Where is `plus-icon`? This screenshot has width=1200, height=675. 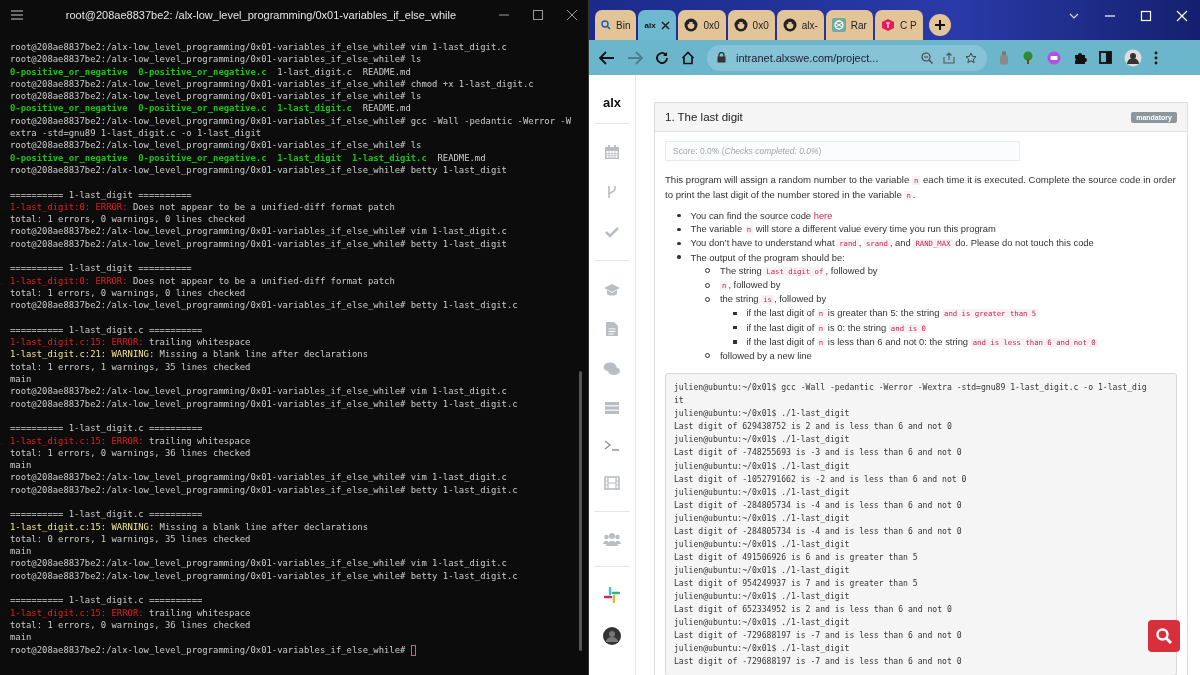 plus-icon is located at coordinates (939, 25).